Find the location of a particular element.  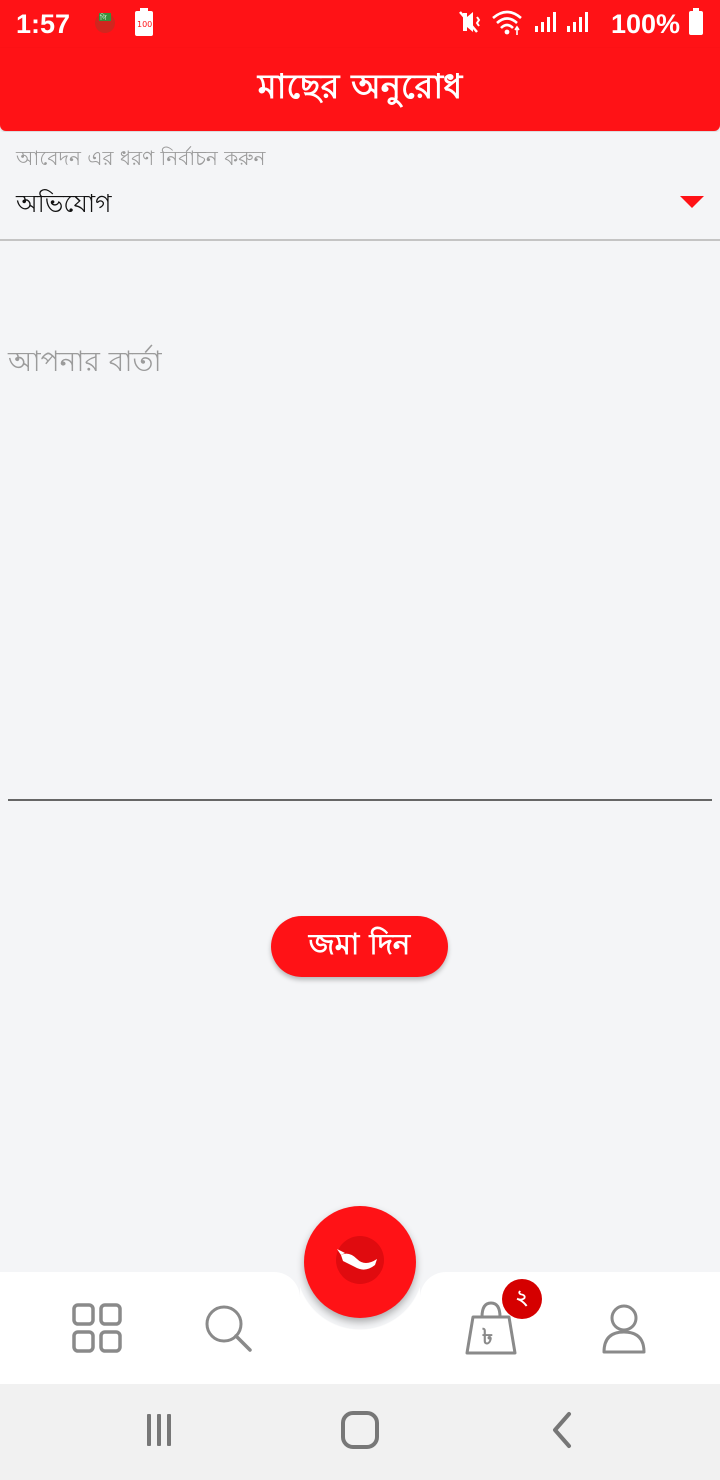

fish-icon is located at coordinates (360, 1262).